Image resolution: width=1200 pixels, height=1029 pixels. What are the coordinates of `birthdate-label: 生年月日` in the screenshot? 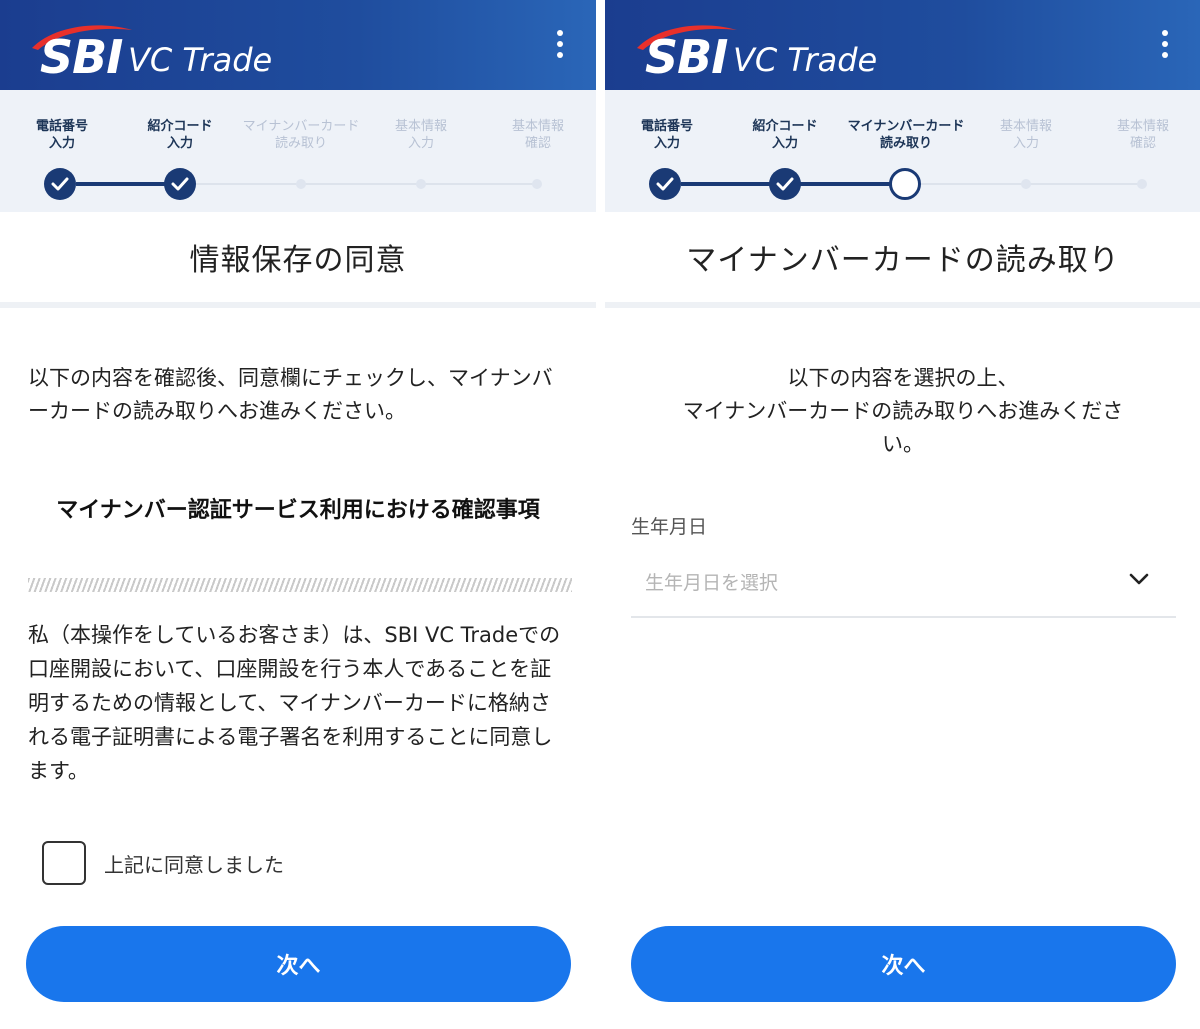 It's located at (669, 527).